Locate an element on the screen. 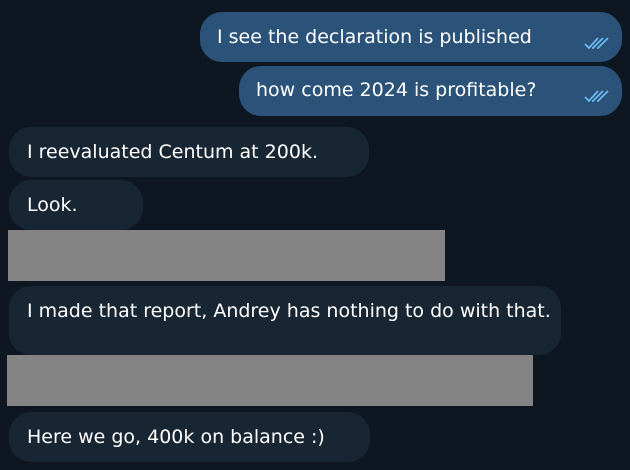  message-text: Look. is located at coordinates (52, 205).